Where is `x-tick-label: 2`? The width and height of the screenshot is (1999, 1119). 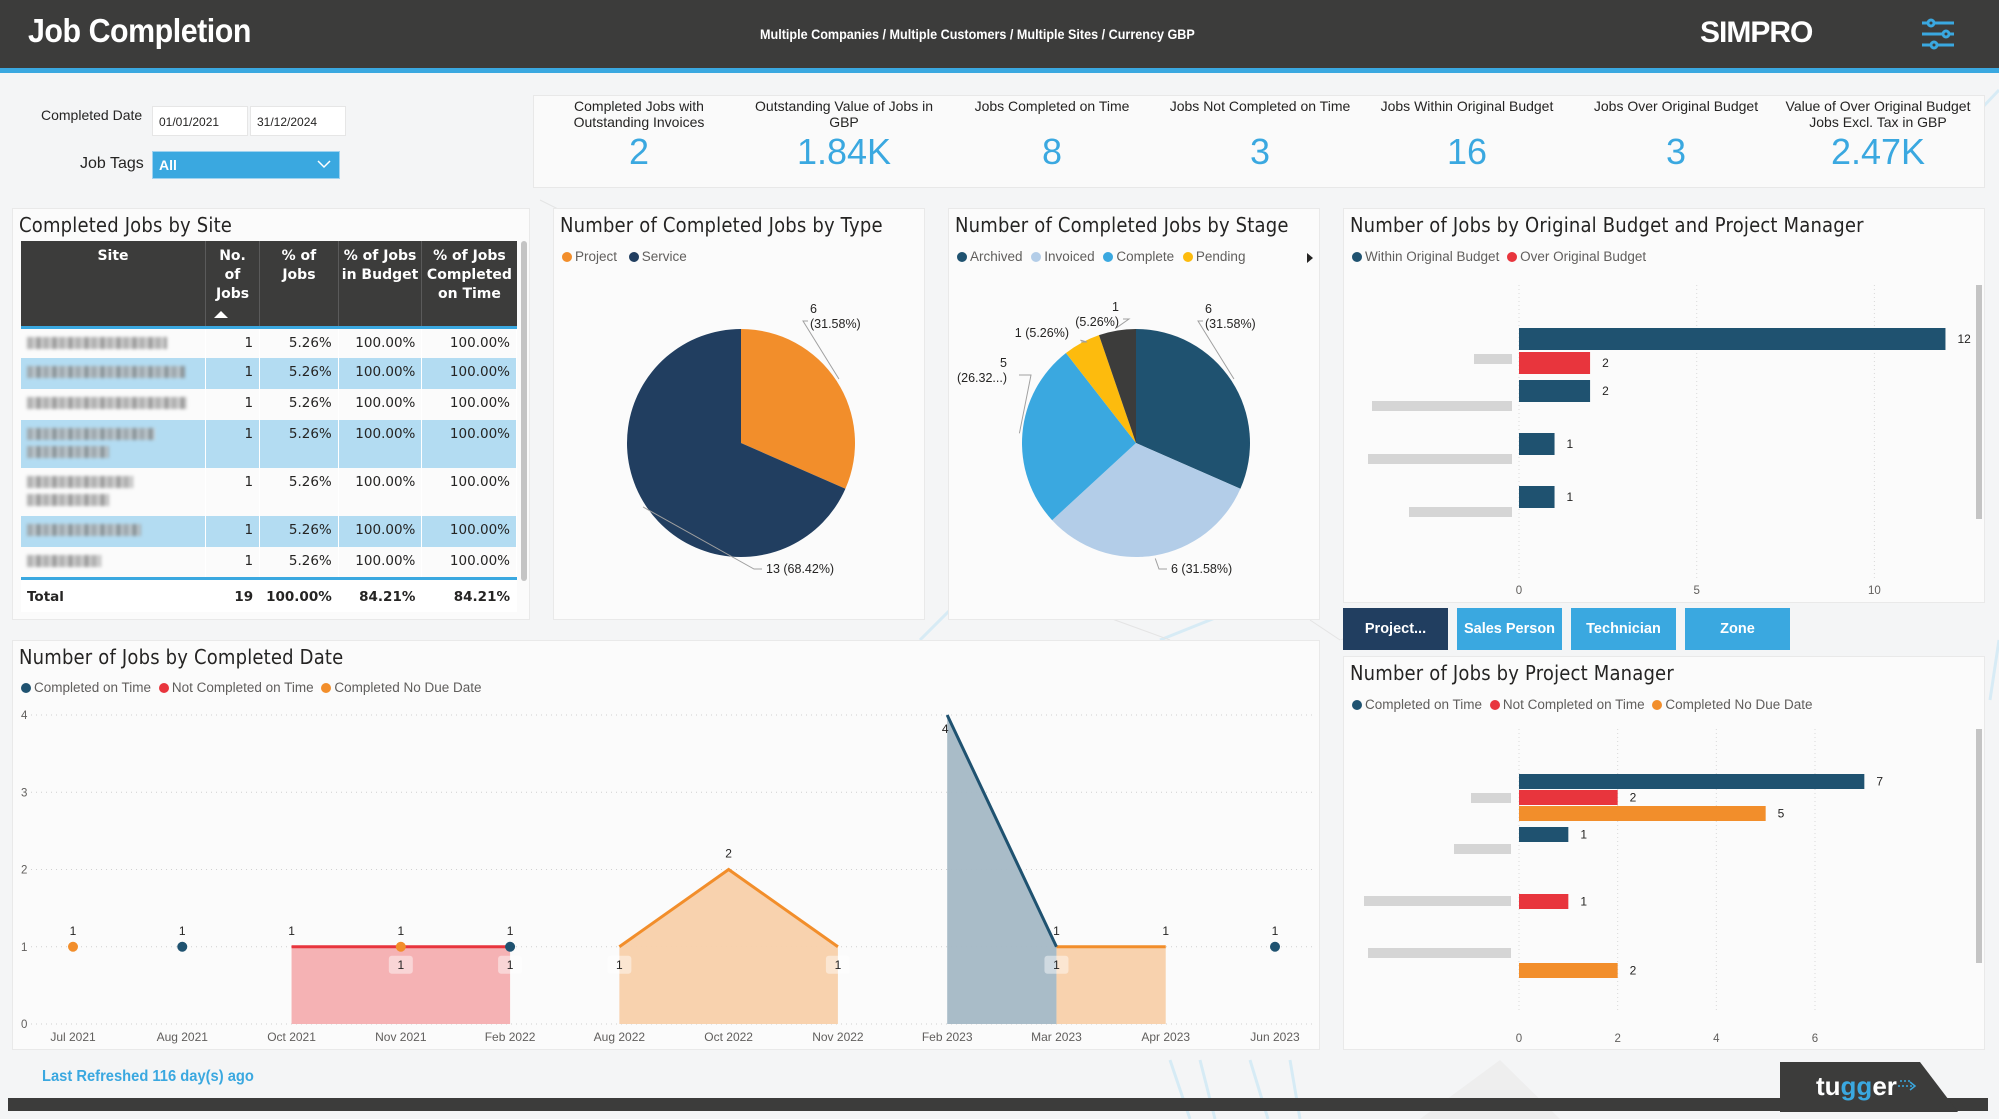
x-tick-label: 2 is located at coordinates (1617, 1039).